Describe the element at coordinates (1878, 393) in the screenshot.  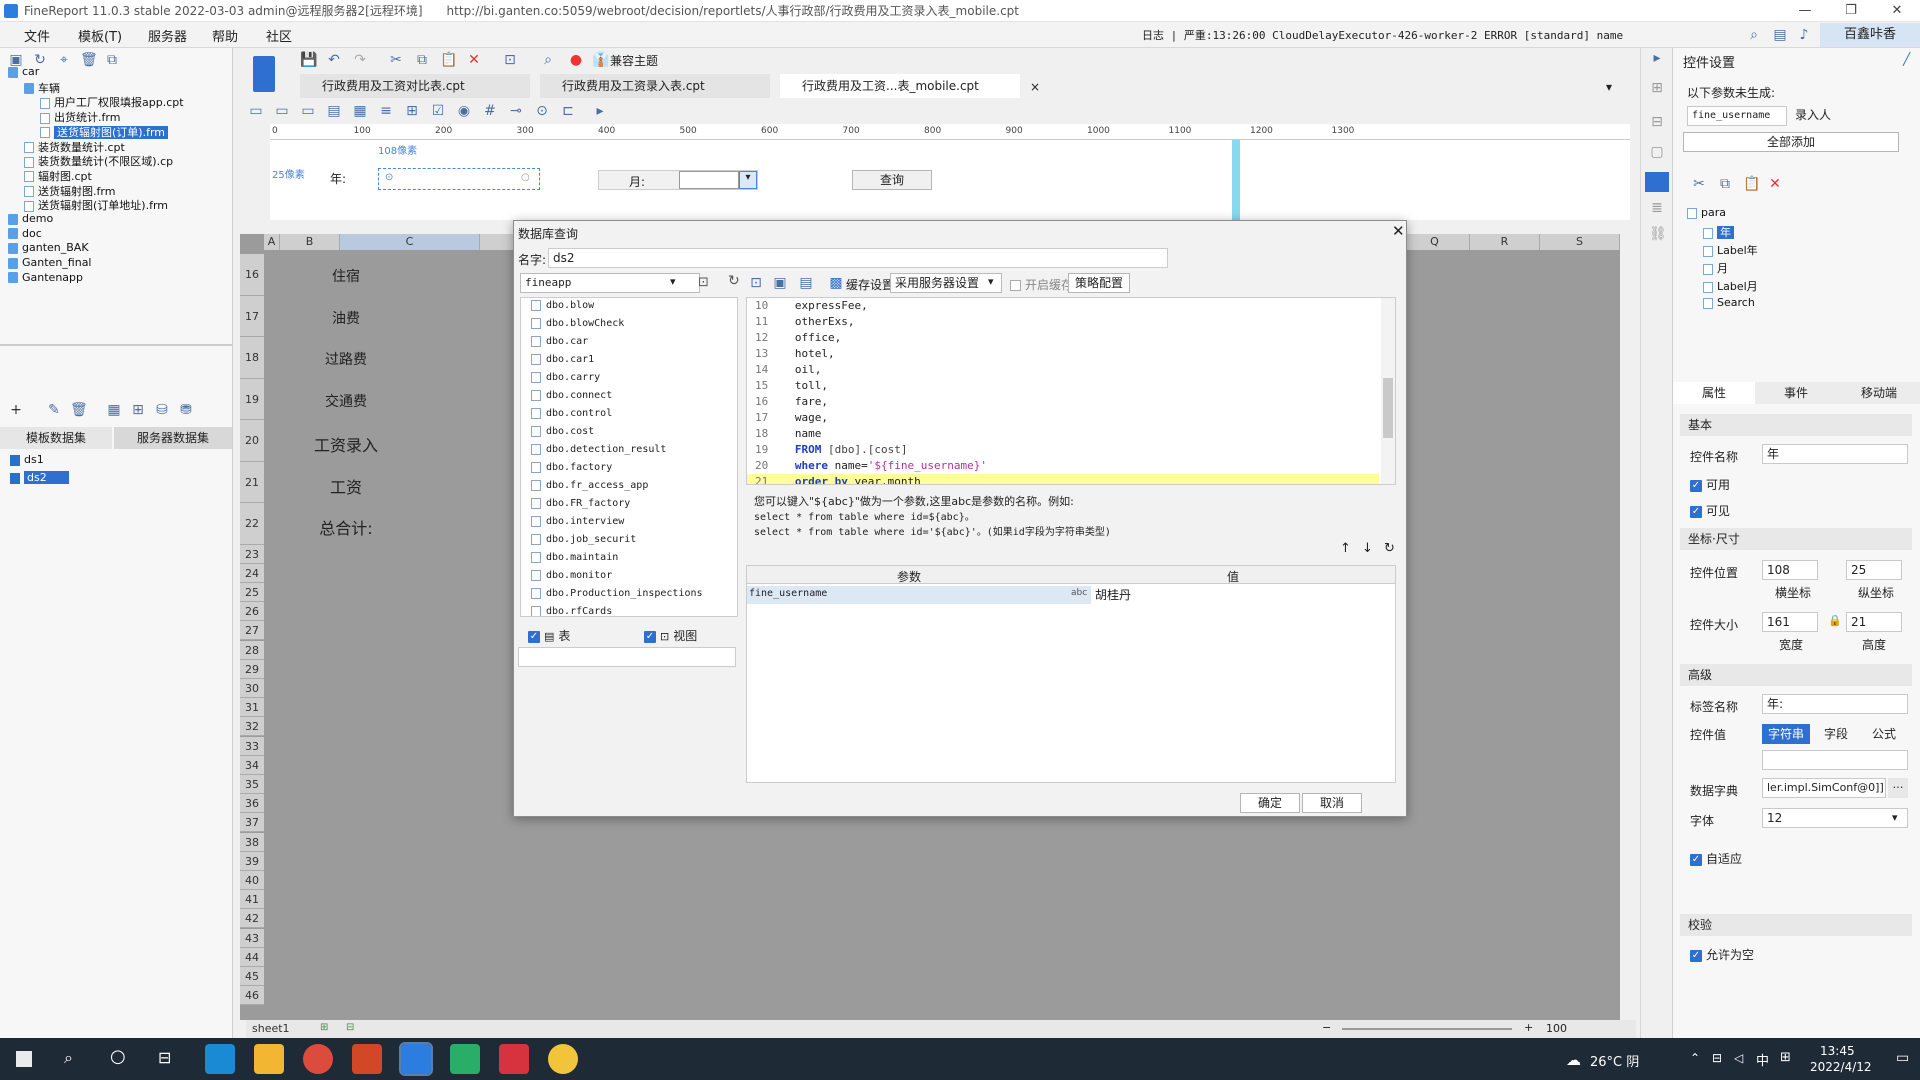
I see `tab-mobile: 移动端` at that location.